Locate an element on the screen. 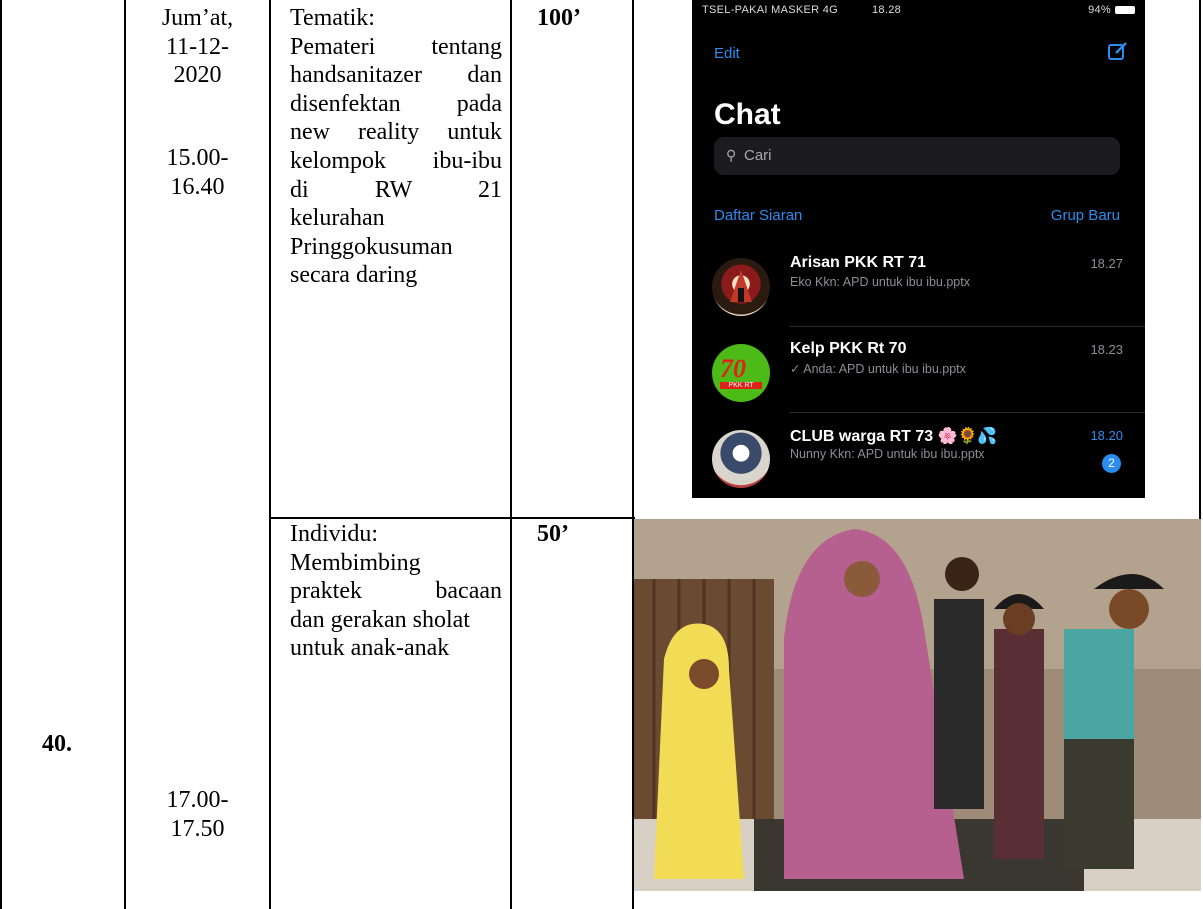 The width and height of the screenshot is (1203, 909). activity-1-line: di RW 21 is located at coordinates (396, 189).